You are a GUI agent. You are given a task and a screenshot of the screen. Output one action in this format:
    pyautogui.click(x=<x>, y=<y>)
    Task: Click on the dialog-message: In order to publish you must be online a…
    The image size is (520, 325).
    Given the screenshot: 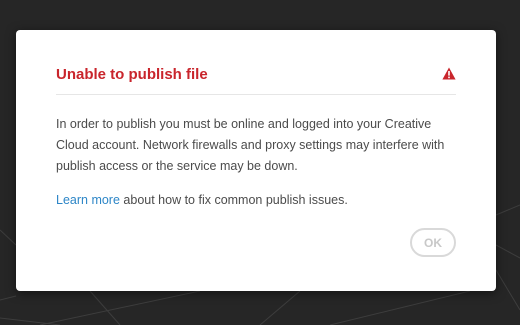 What is the action you would take?
    pyautogui.click(x=250, y=145)
    